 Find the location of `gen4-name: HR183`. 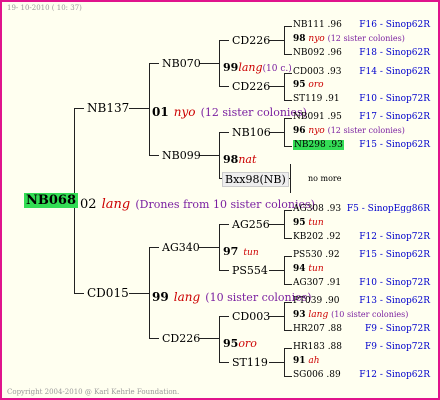

gen4-name: HR183 is located at coordinates (309, 347).